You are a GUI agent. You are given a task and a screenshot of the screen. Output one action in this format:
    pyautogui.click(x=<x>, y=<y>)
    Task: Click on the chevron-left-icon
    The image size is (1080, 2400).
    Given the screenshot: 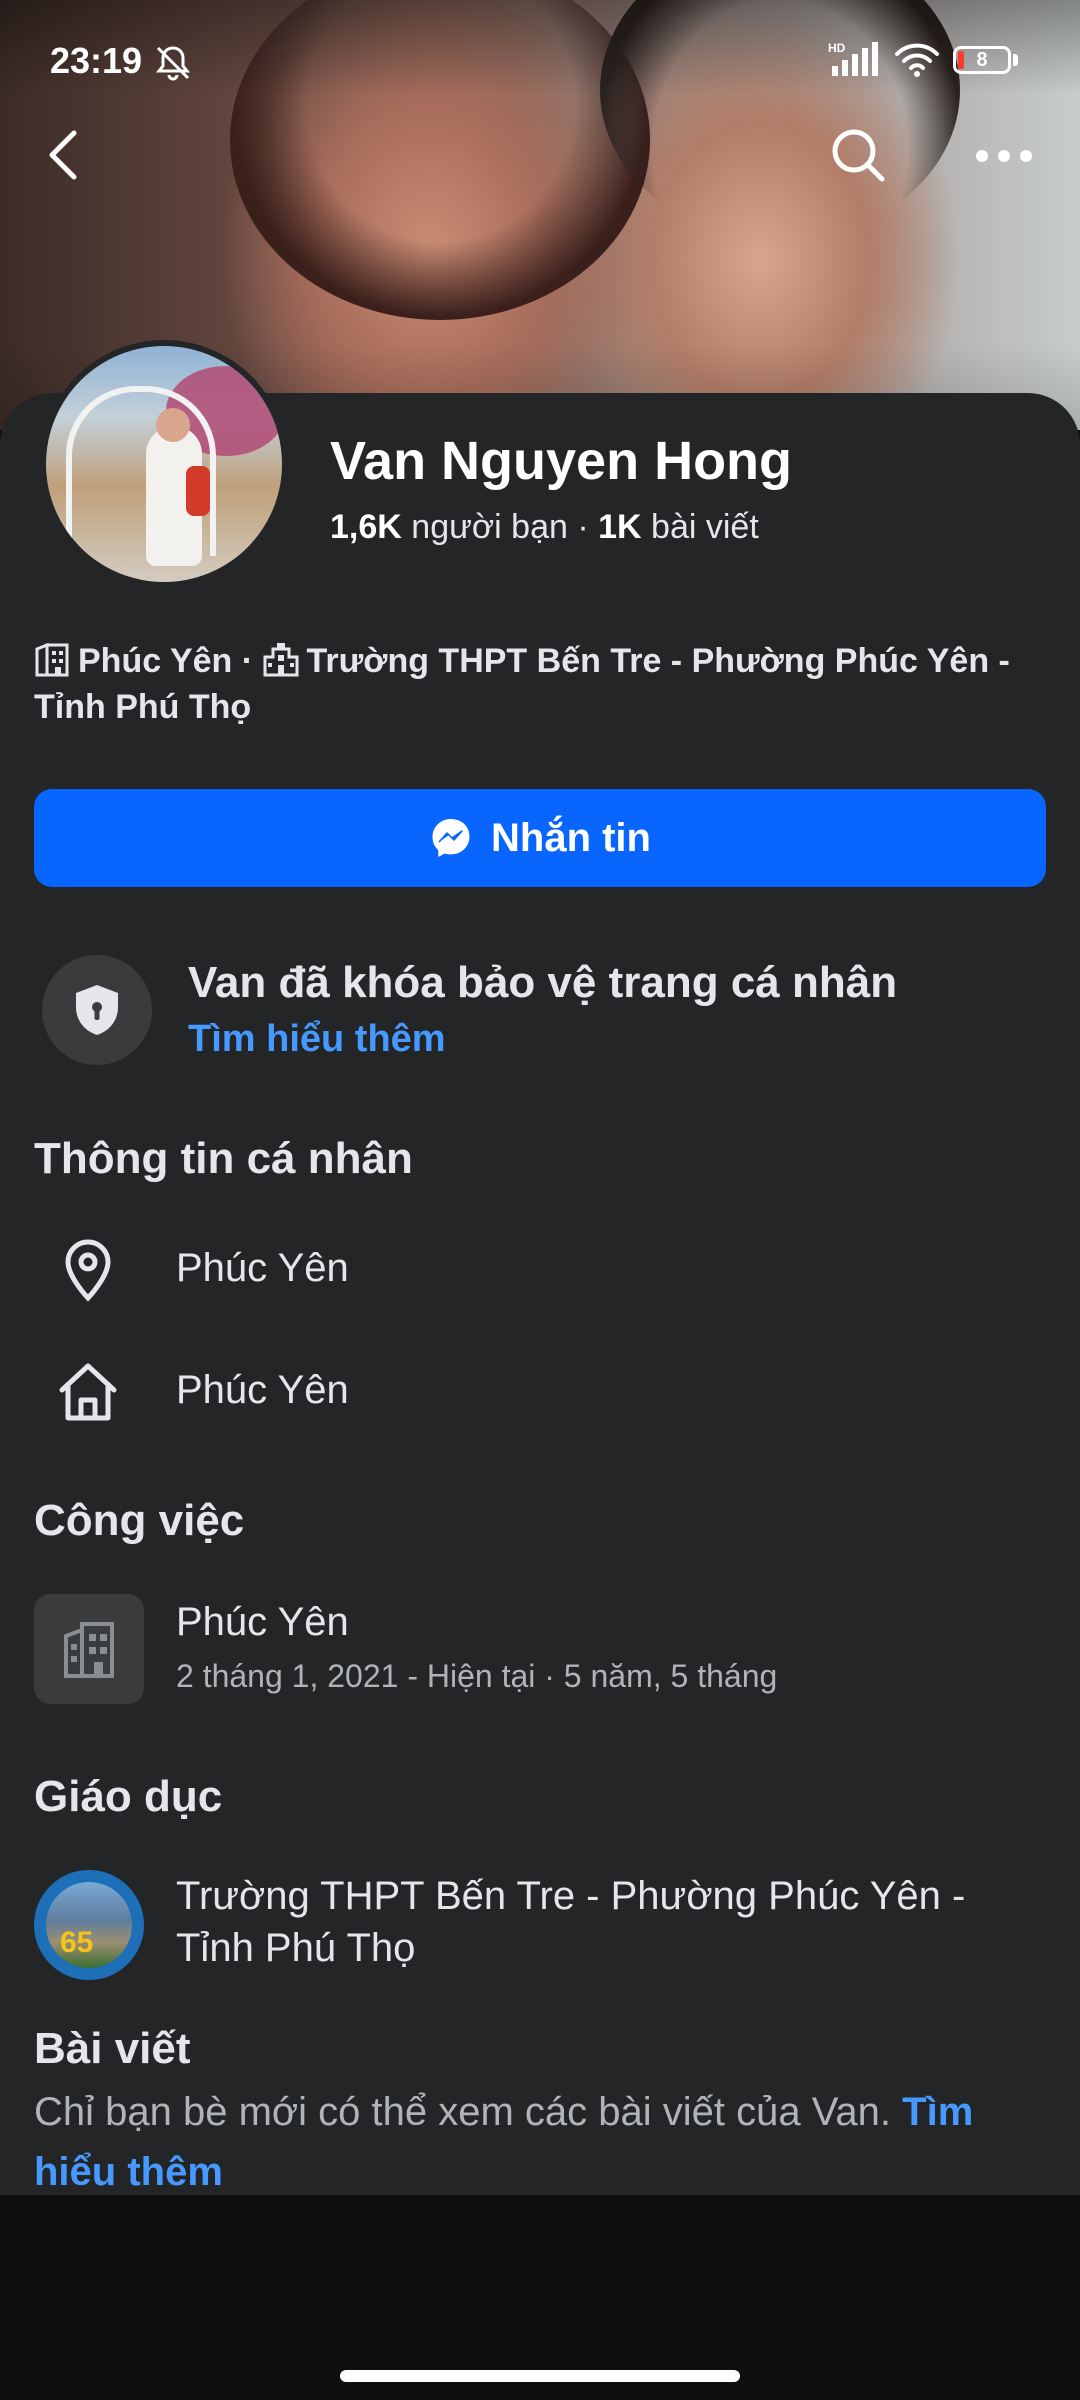 What is the action you would take?
    pyautogui.click(x=64, y=155)
    